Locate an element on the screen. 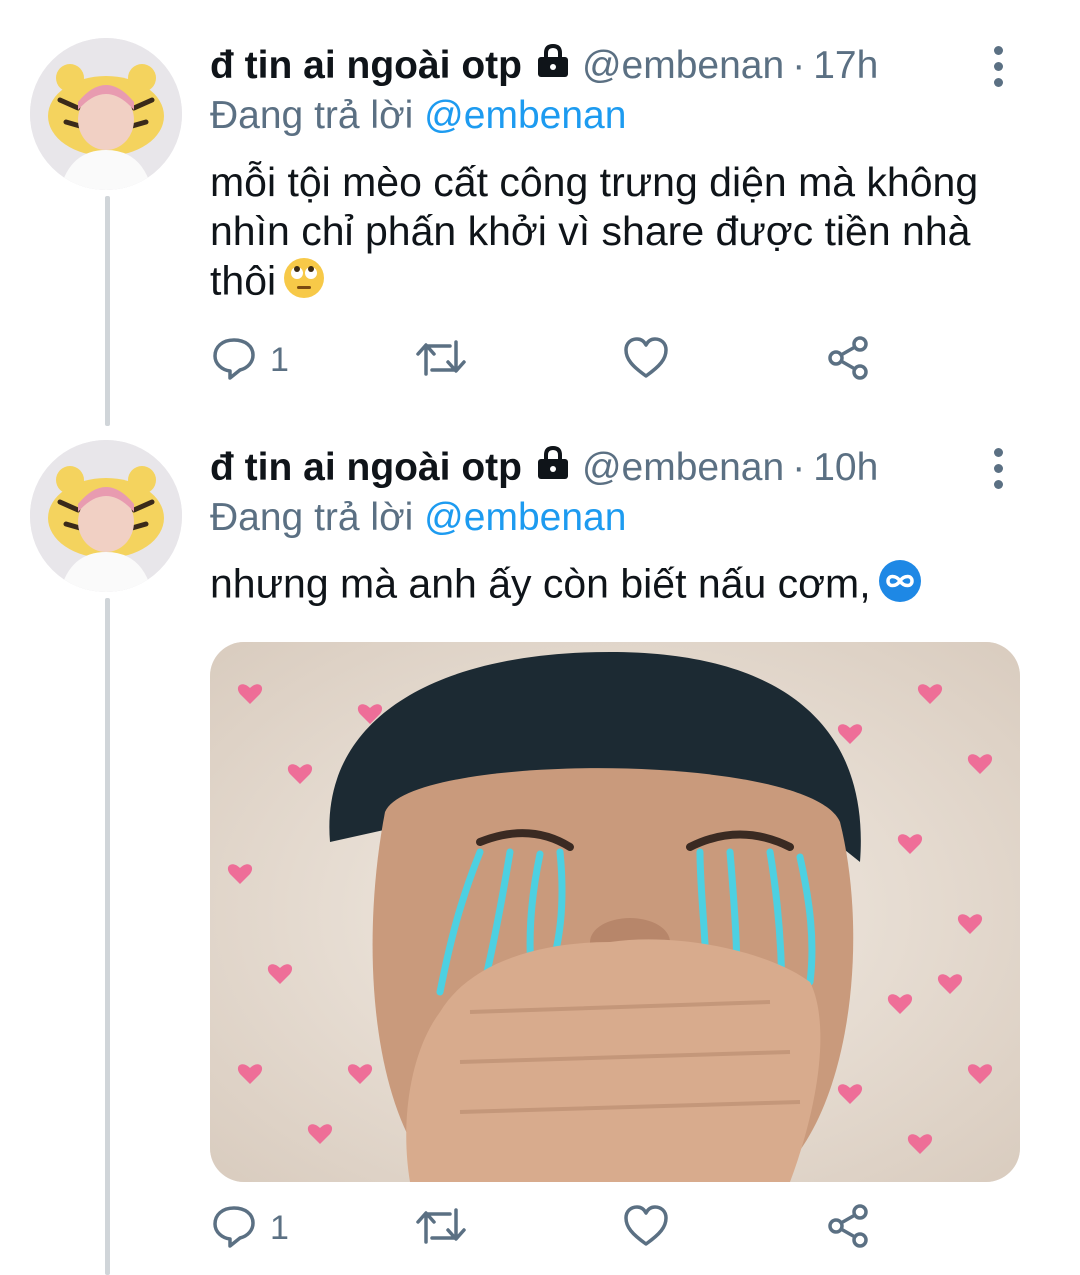 The height and width of the screenshot is (1275, 1080). tweet-header: đ tin ai ngoài otp @embenan · 10h is located at coordinates (544, 468).